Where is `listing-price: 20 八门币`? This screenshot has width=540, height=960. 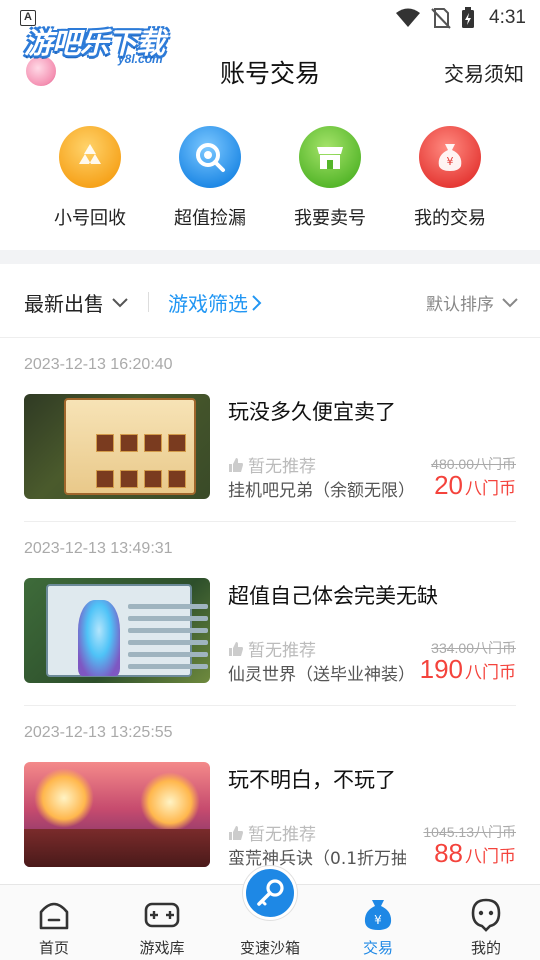
listing-price: 20 八门币 is located at coordinates (475, 485).